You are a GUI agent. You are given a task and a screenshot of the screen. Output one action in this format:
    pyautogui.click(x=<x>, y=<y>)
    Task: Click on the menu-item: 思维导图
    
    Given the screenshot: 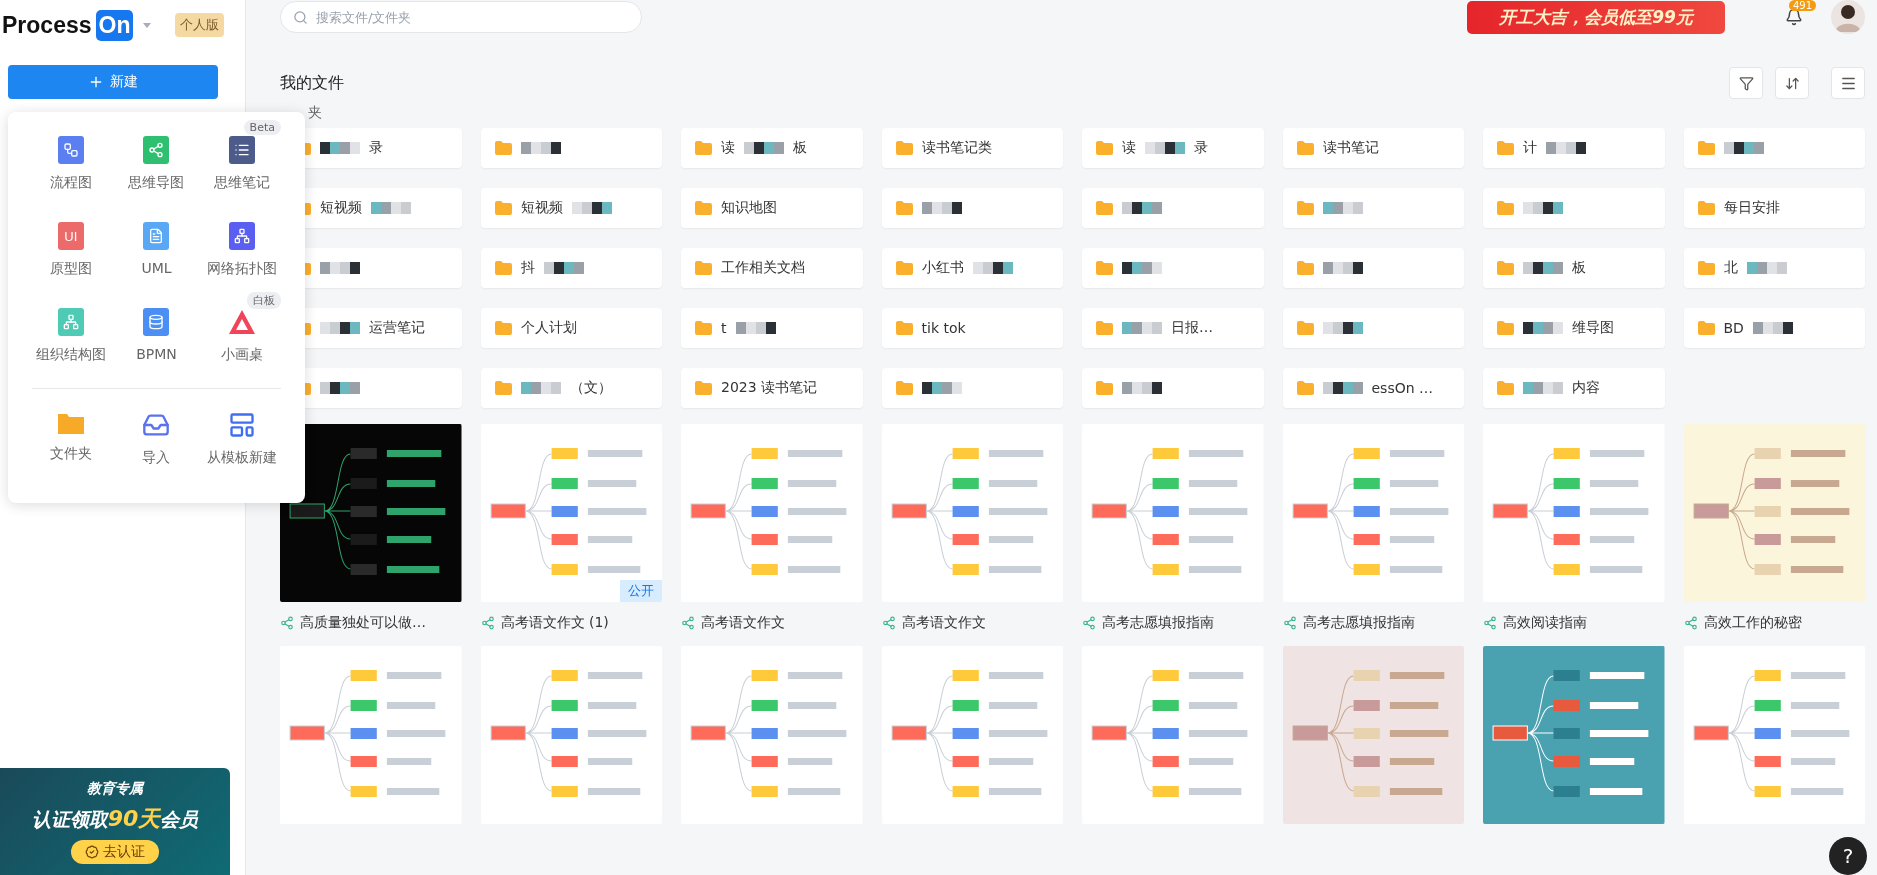 What is the action you would take?
    pyautogui.click(x=156, y=156)
    